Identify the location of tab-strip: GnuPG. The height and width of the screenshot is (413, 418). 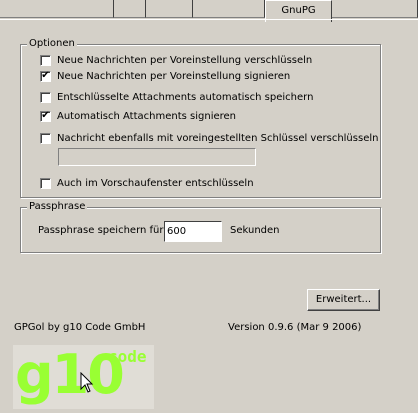
(209, 11).